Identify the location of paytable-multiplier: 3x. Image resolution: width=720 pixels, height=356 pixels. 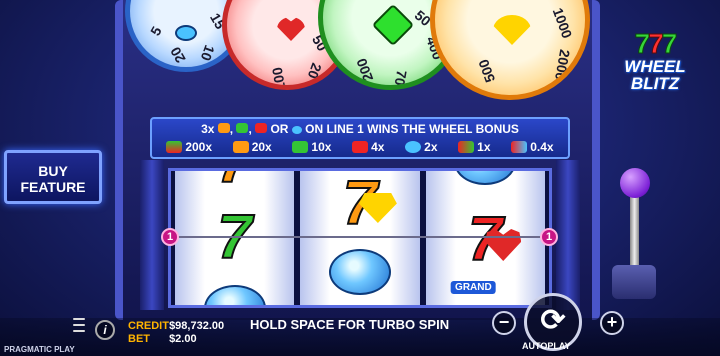
(208, 129).